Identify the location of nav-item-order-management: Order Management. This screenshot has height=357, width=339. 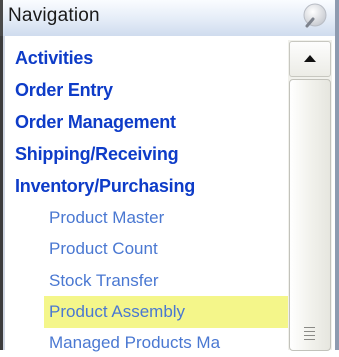
(95, 122).